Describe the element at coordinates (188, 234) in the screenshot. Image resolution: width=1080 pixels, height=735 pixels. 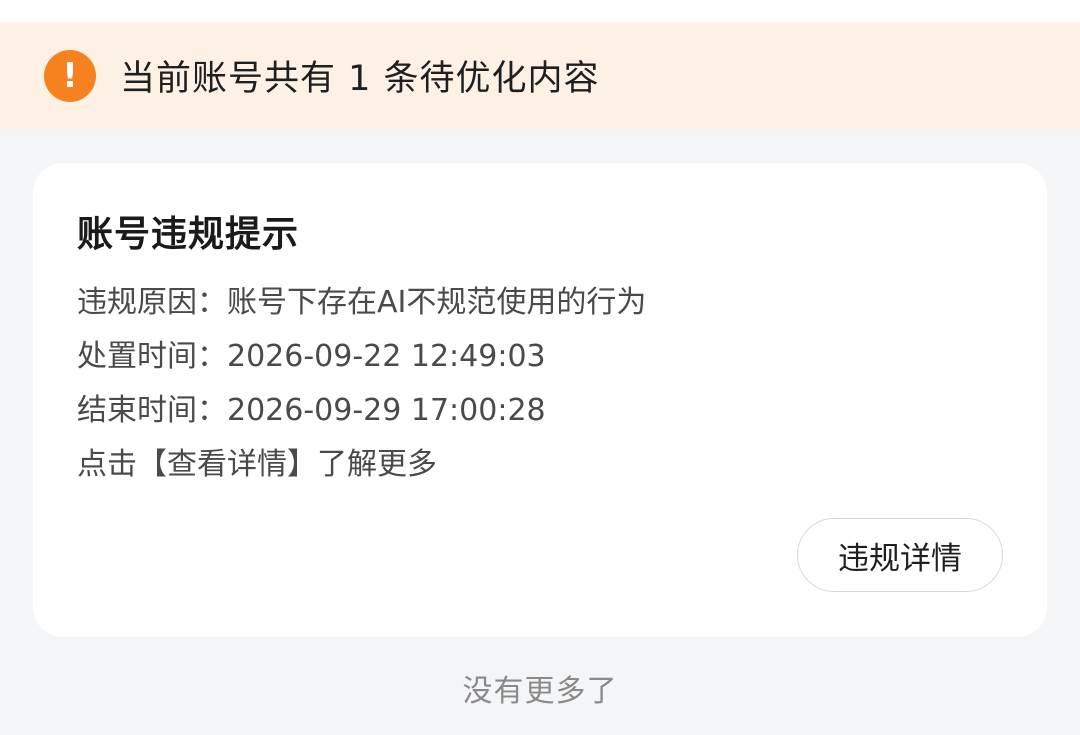
I see `card-title: 账号违规提示` at that location.